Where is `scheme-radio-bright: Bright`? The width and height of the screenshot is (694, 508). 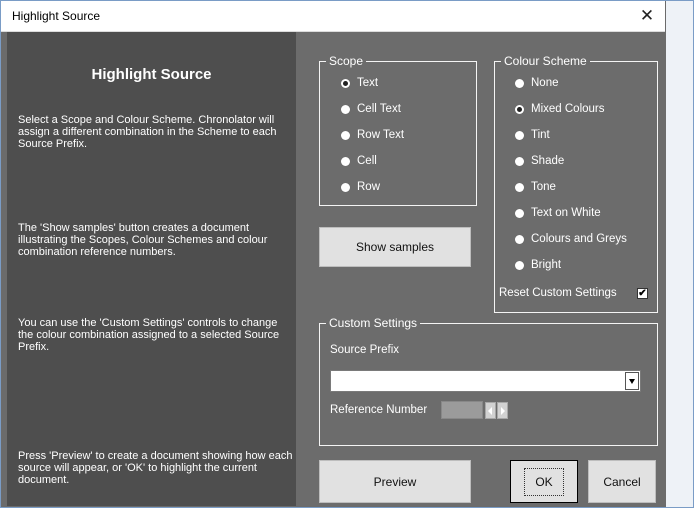
scheme-radio-bright: Bright is located at coordinates (538, 265).